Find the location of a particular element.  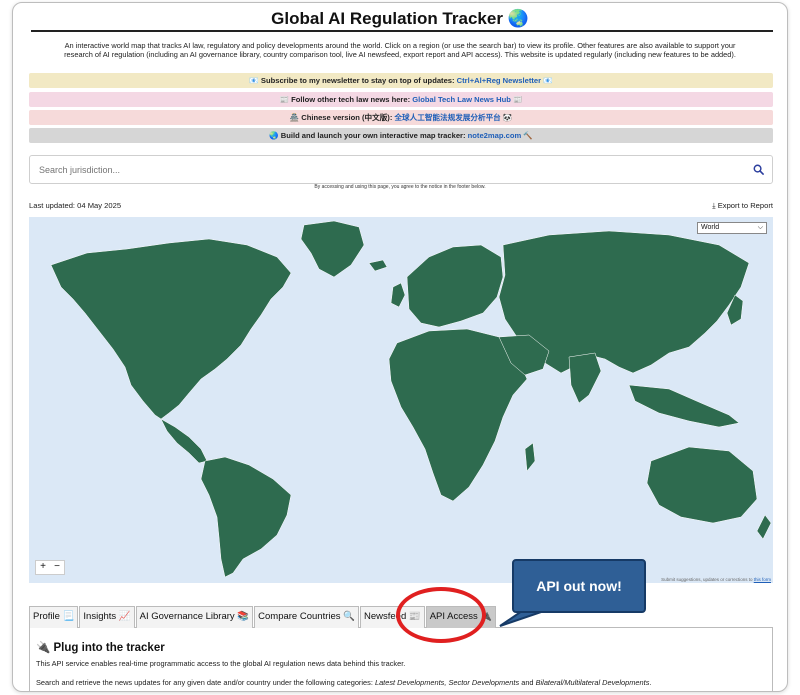

api-announcement-callout: API out now! is located at coordinates (579, 586).